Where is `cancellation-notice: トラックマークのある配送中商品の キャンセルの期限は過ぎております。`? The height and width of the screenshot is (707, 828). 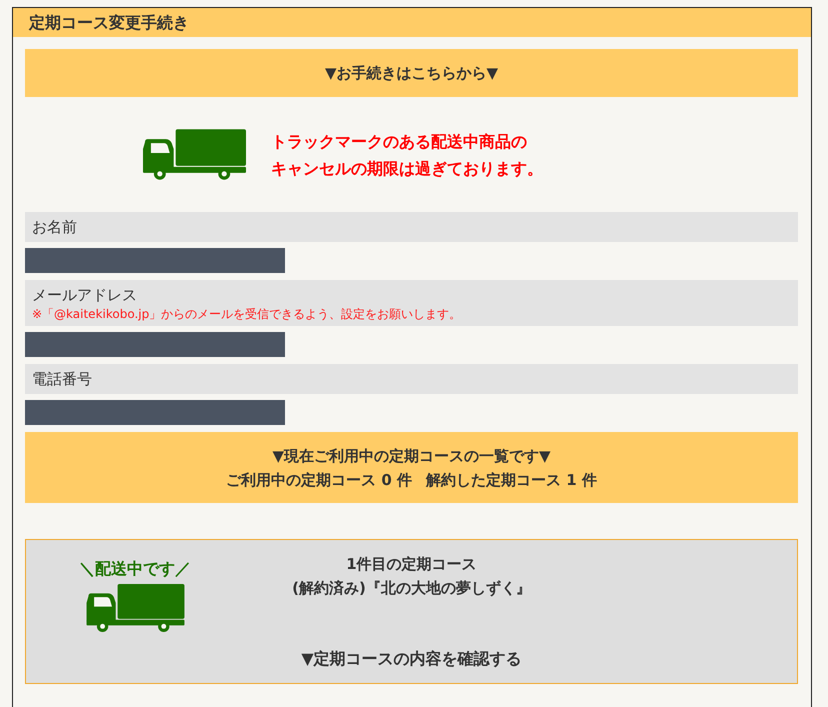 cancellation-notice: トラックマークのある配送中商品の キャンセルの期限は過ぎております。 is located at coordinates (407, 155).